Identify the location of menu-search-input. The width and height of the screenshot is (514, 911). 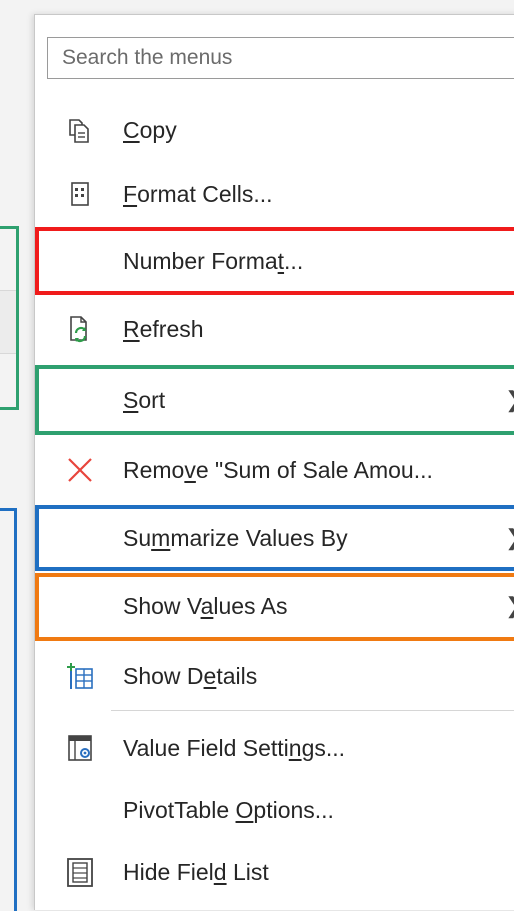
(281, 58).